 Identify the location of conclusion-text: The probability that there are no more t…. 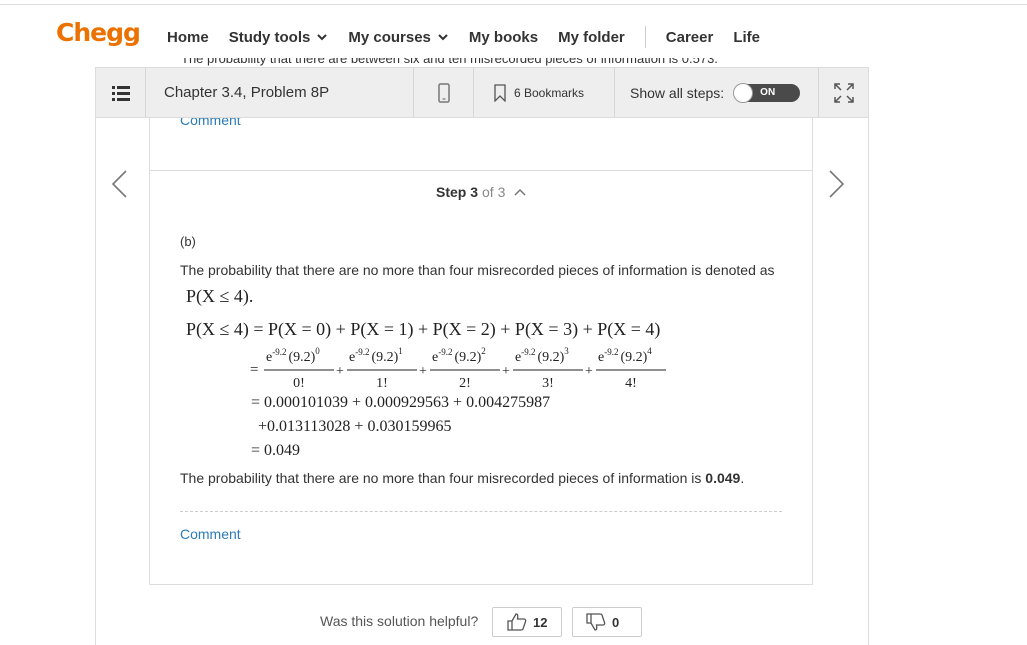
(462, 478).